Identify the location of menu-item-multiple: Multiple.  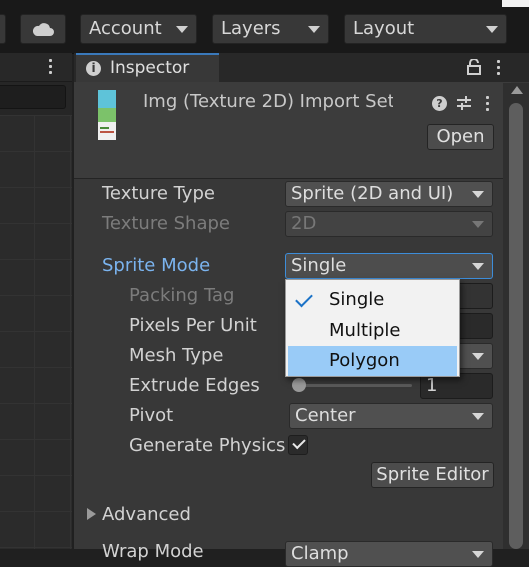
(372, 331).